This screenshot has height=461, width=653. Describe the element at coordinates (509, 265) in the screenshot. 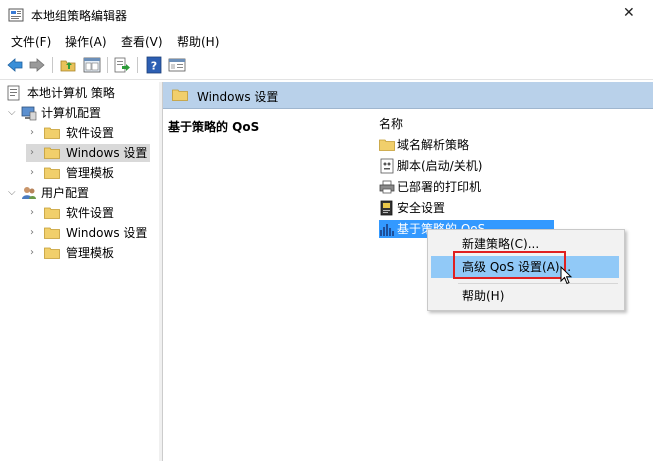

I see `highlight-annotation-box` at that location.